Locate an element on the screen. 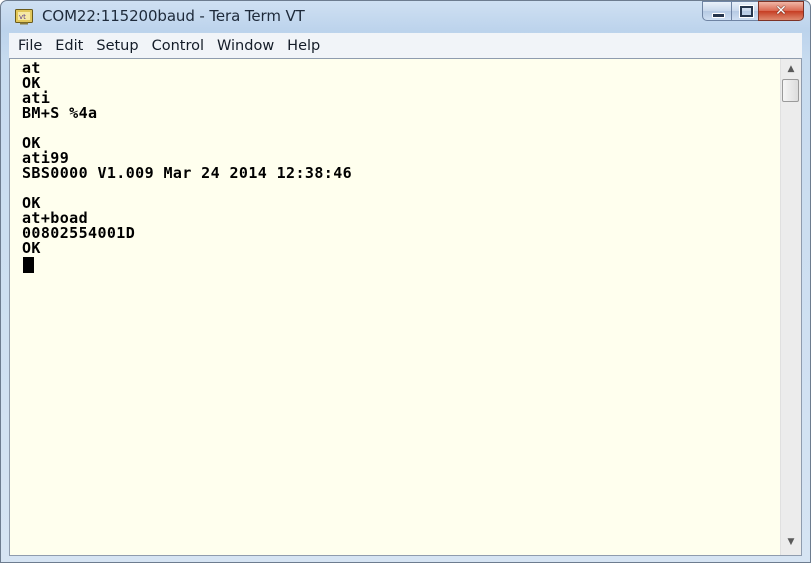 This screenshot has width=811, height=563. minimize-button is located at coordinates (717, 11).